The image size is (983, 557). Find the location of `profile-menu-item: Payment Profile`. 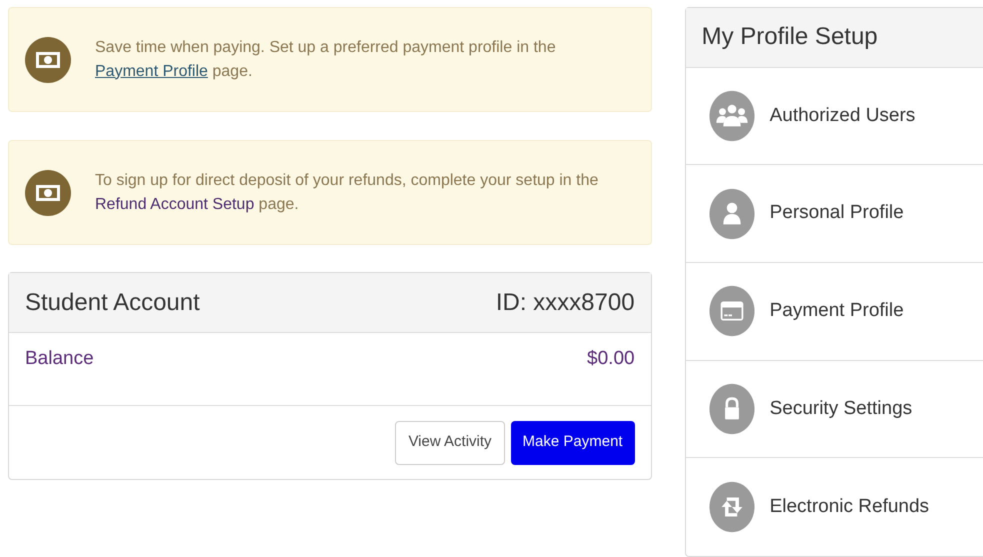

profile-menu-item: Payment Profile is located at coordinates (834, 312).